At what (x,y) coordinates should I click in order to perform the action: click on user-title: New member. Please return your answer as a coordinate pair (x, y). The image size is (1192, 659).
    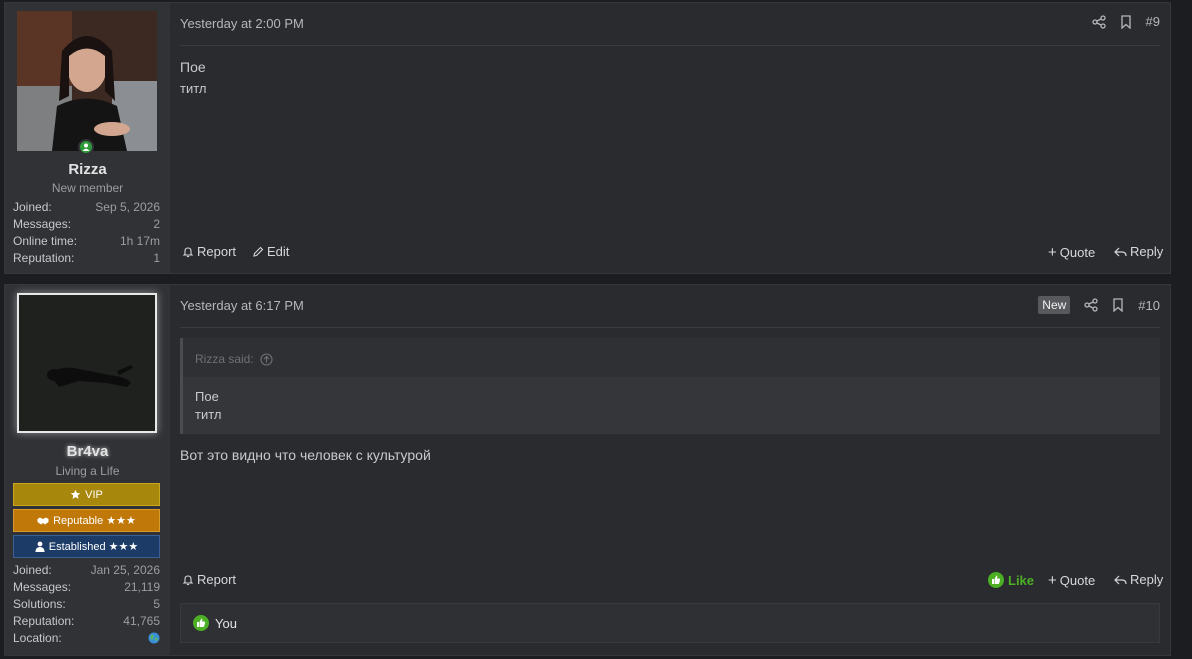
    Looking at the image, I should click on (87, 188).